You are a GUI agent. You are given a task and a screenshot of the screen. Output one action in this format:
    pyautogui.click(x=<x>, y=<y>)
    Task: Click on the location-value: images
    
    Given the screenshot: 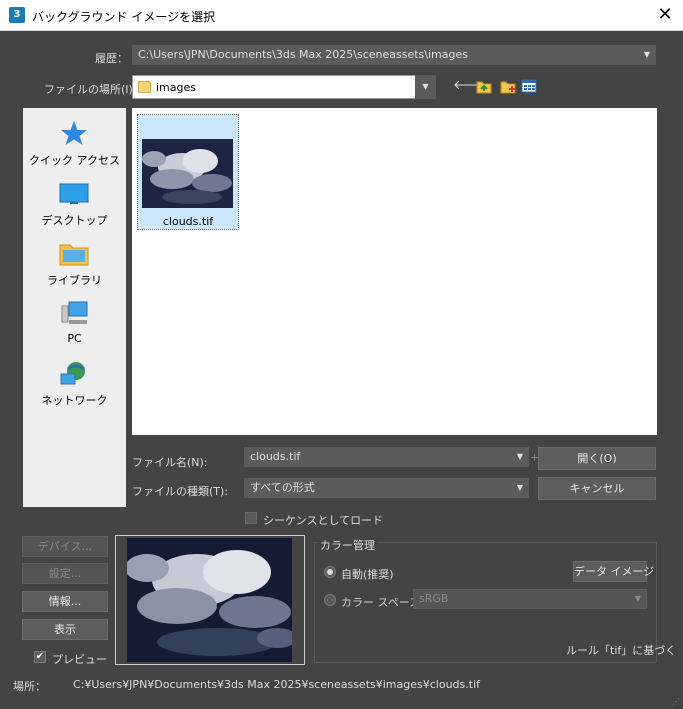 What is the action you would take?
    pyautogui.click(x=176, y=87)
    